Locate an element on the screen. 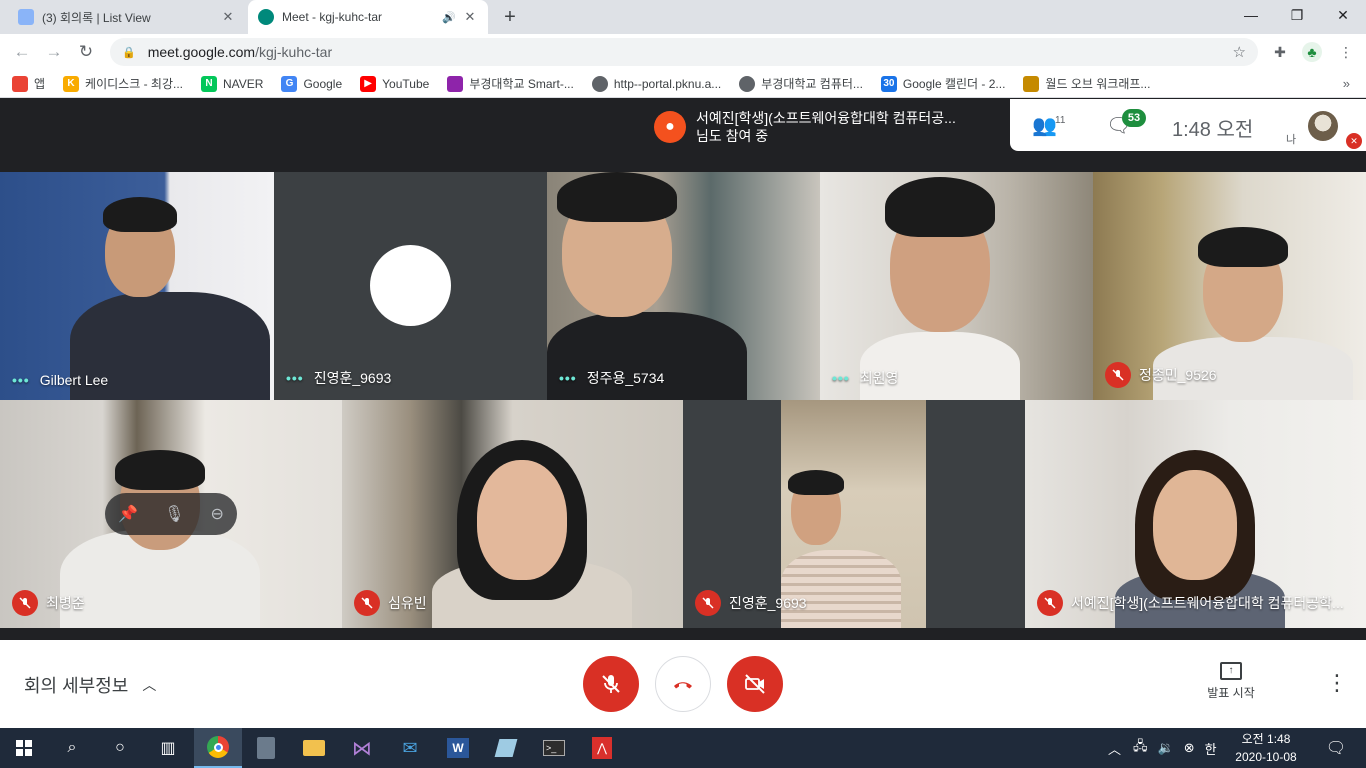  notification-text: 서예진[학생](소프트웨어융합대학 컴퓨터공... 님도 참여 중 is located at coordinates (846, 127).